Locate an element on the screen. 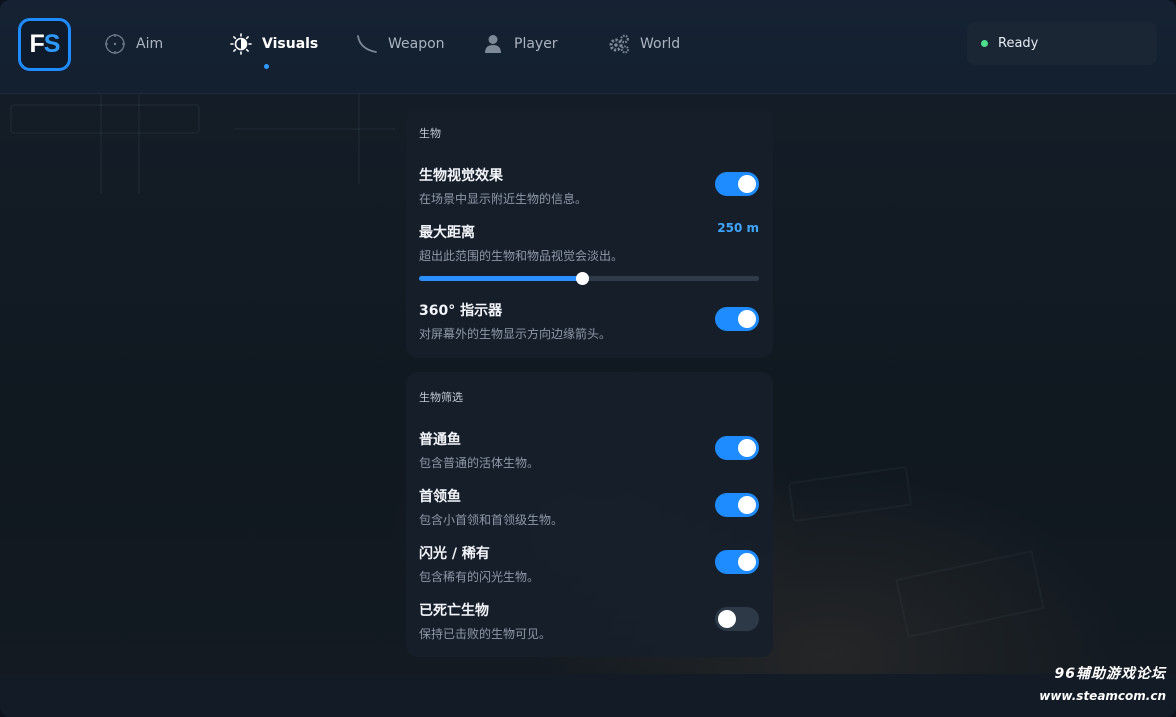 The height and width of the screenshot is (717, 1176). tab-player: Player is located at coordinates (520, 44).